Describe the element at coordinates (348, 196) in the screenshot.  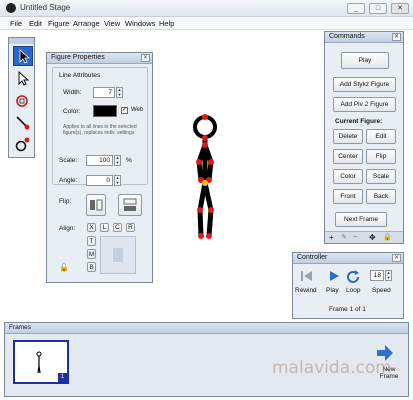
I see `front-button: Front` at that location.